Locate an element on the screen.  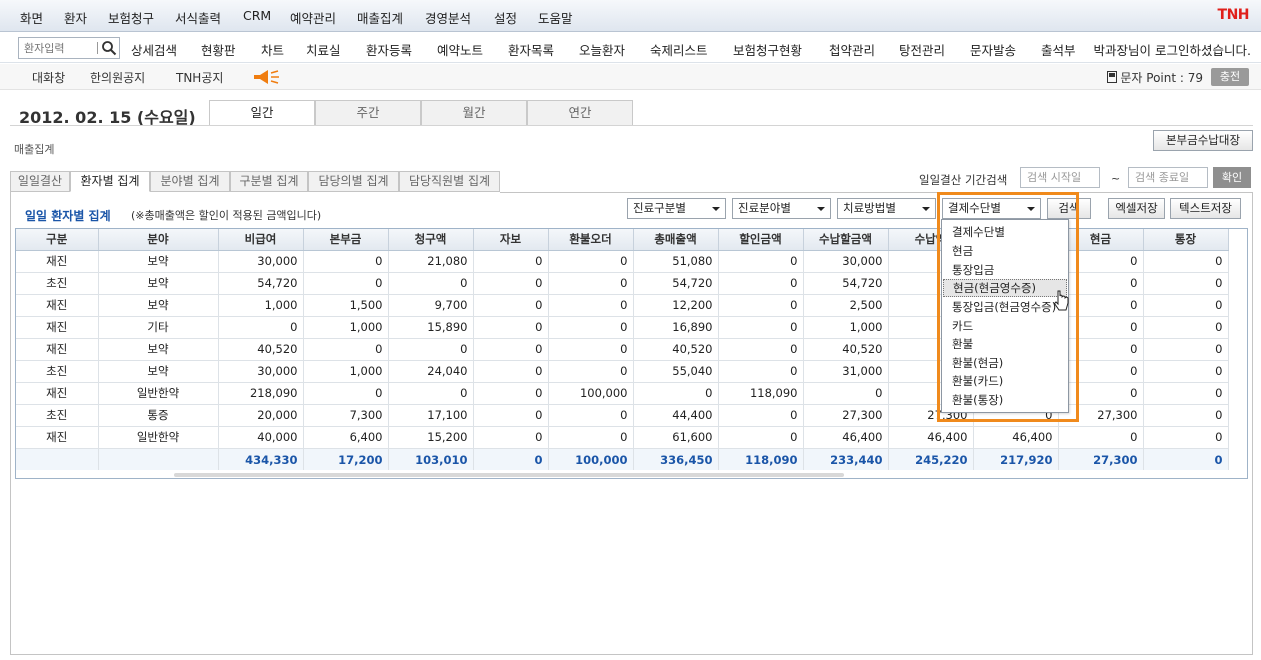
table-cell: 61,600 is located at coordinates (676, 437).